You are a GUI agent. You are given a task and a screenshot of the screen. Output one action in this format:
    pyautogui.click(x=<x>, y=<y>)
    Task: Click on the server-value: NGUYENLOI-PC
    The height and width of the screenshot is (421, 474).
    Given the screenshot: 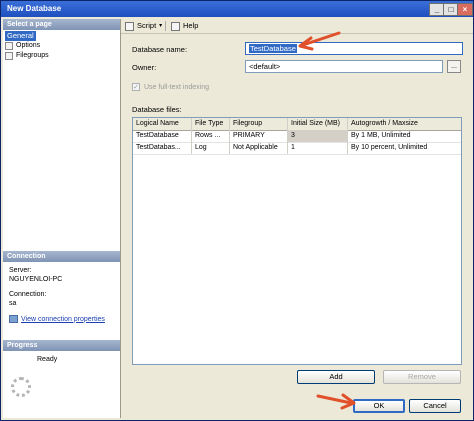 What is the action you would take?
    pyautogui.click(x=36, y=279)
    